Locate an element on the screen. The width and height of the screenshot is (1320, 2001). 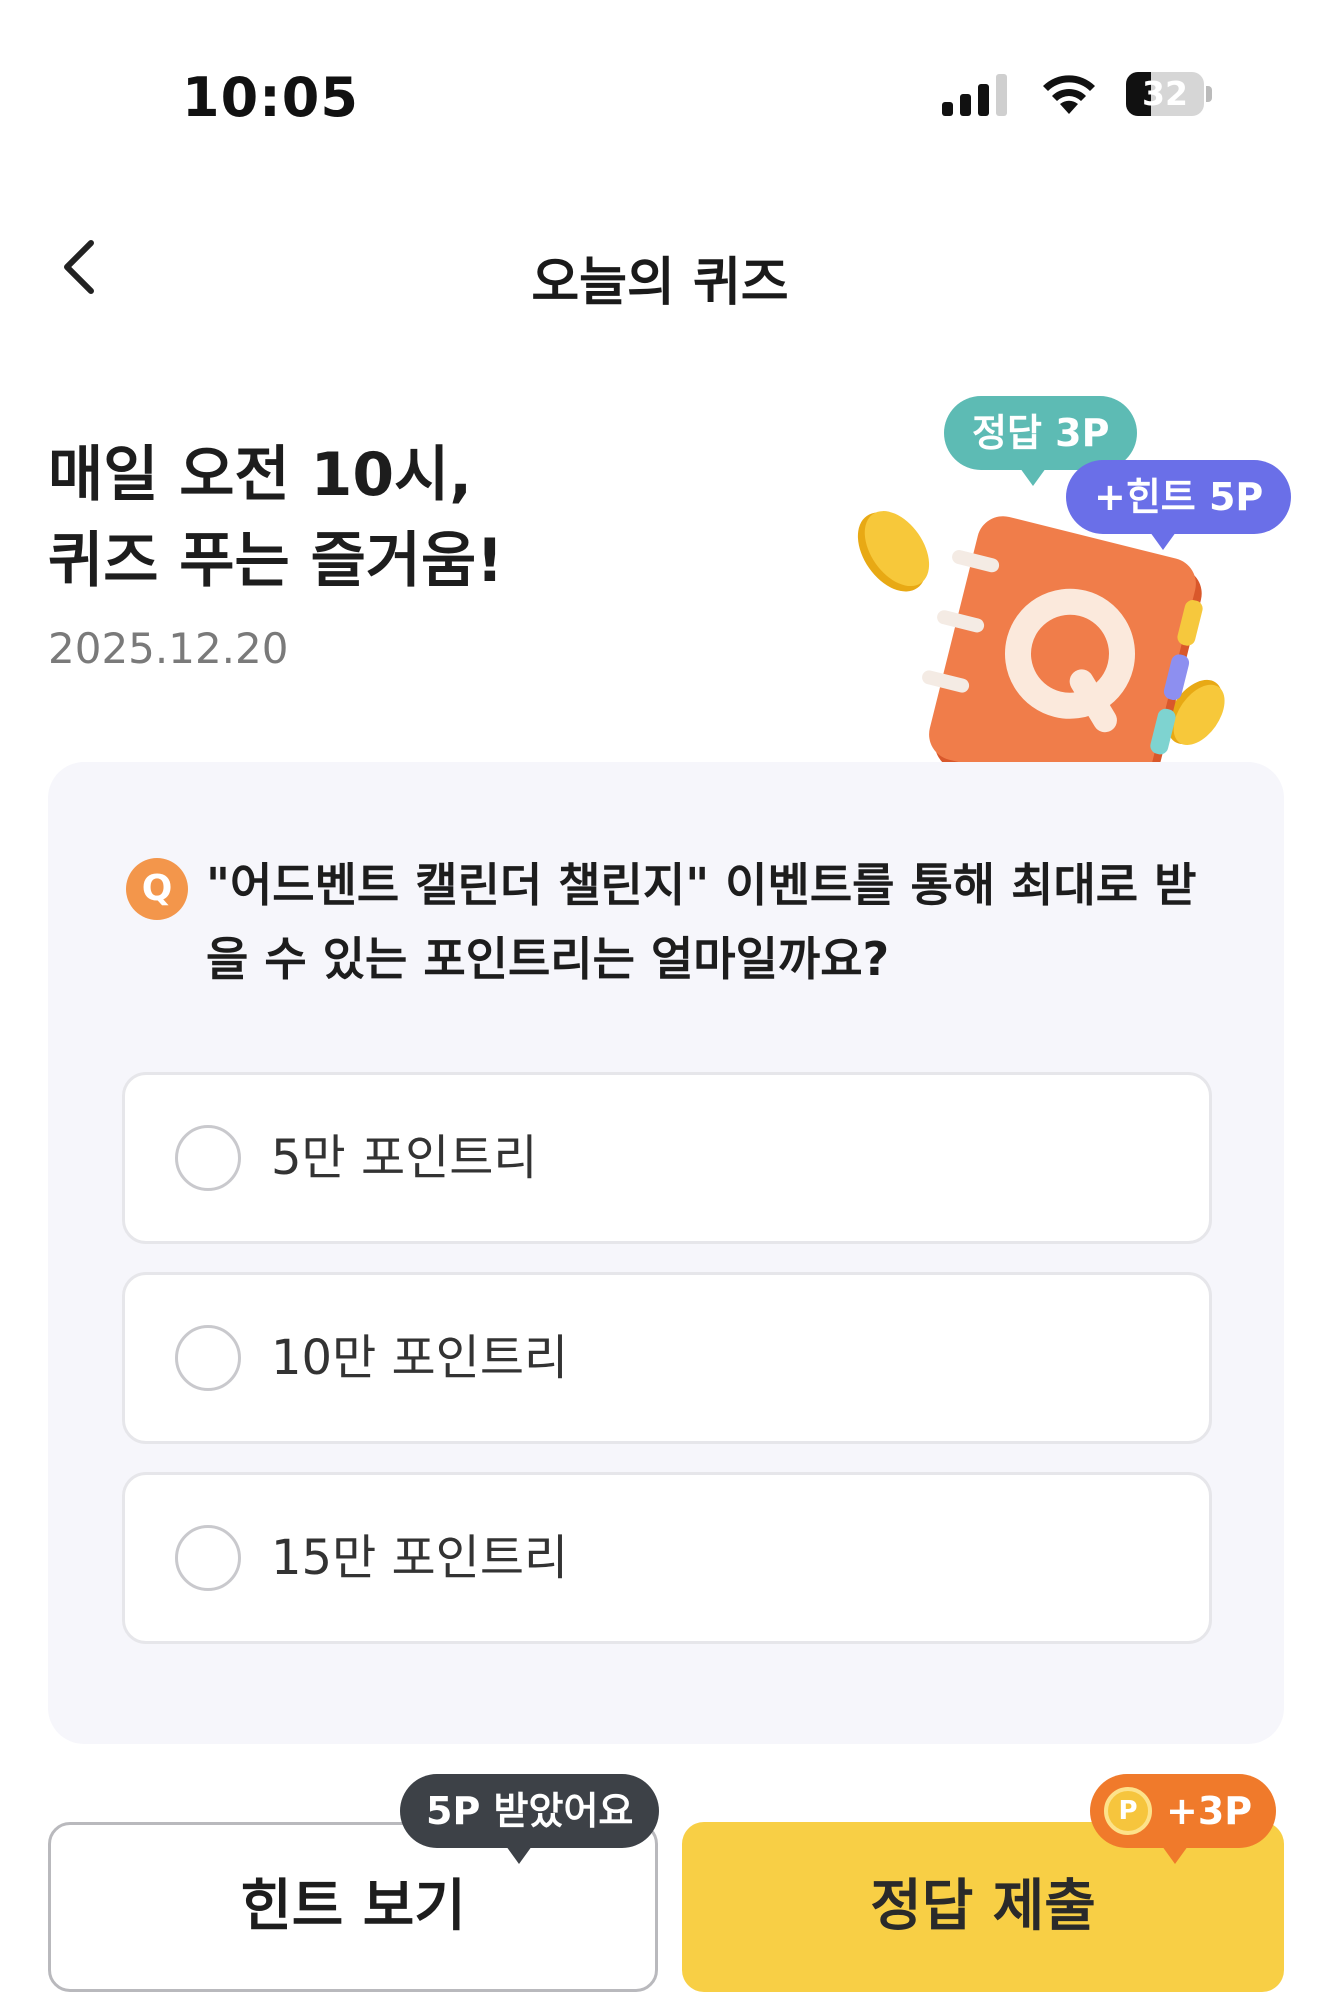
hero-title: 매일 오전 10시, 퀴즈 푸는 즐거움! is located at coordinates (276, 518).